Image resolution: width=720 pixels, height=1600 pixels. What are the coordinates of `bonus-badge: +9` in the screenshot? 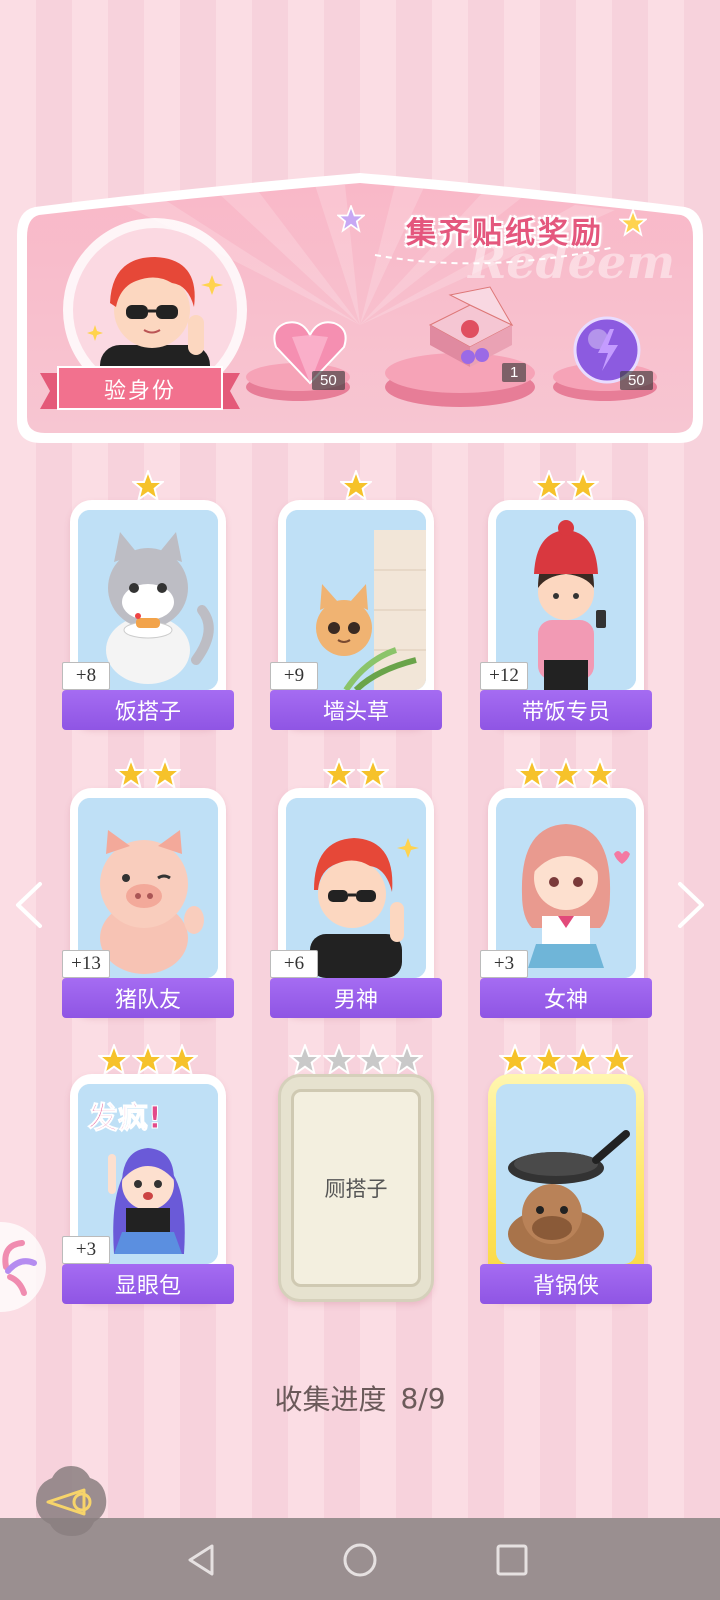 It's located at (294, 676).